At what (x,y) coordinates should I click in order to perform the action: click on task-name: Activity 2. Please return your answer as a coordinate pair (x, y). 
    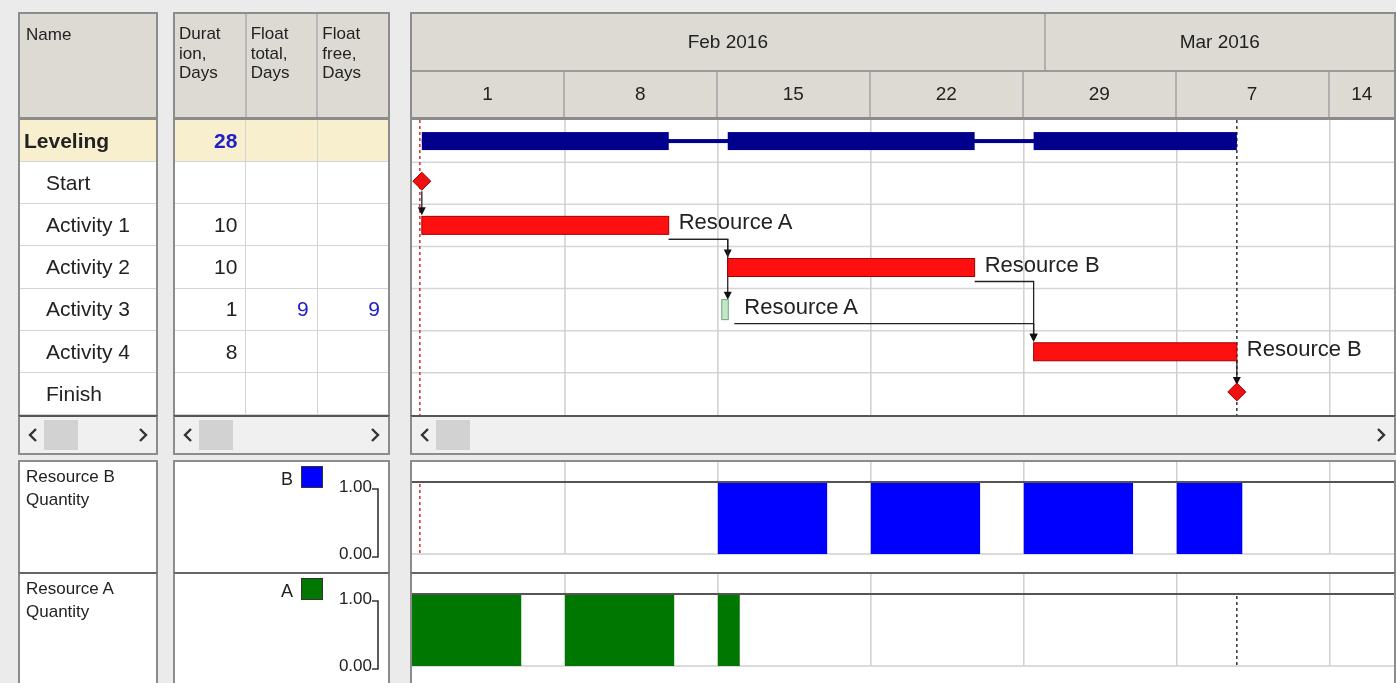
    Looking at the image, I should click on (88, 267).